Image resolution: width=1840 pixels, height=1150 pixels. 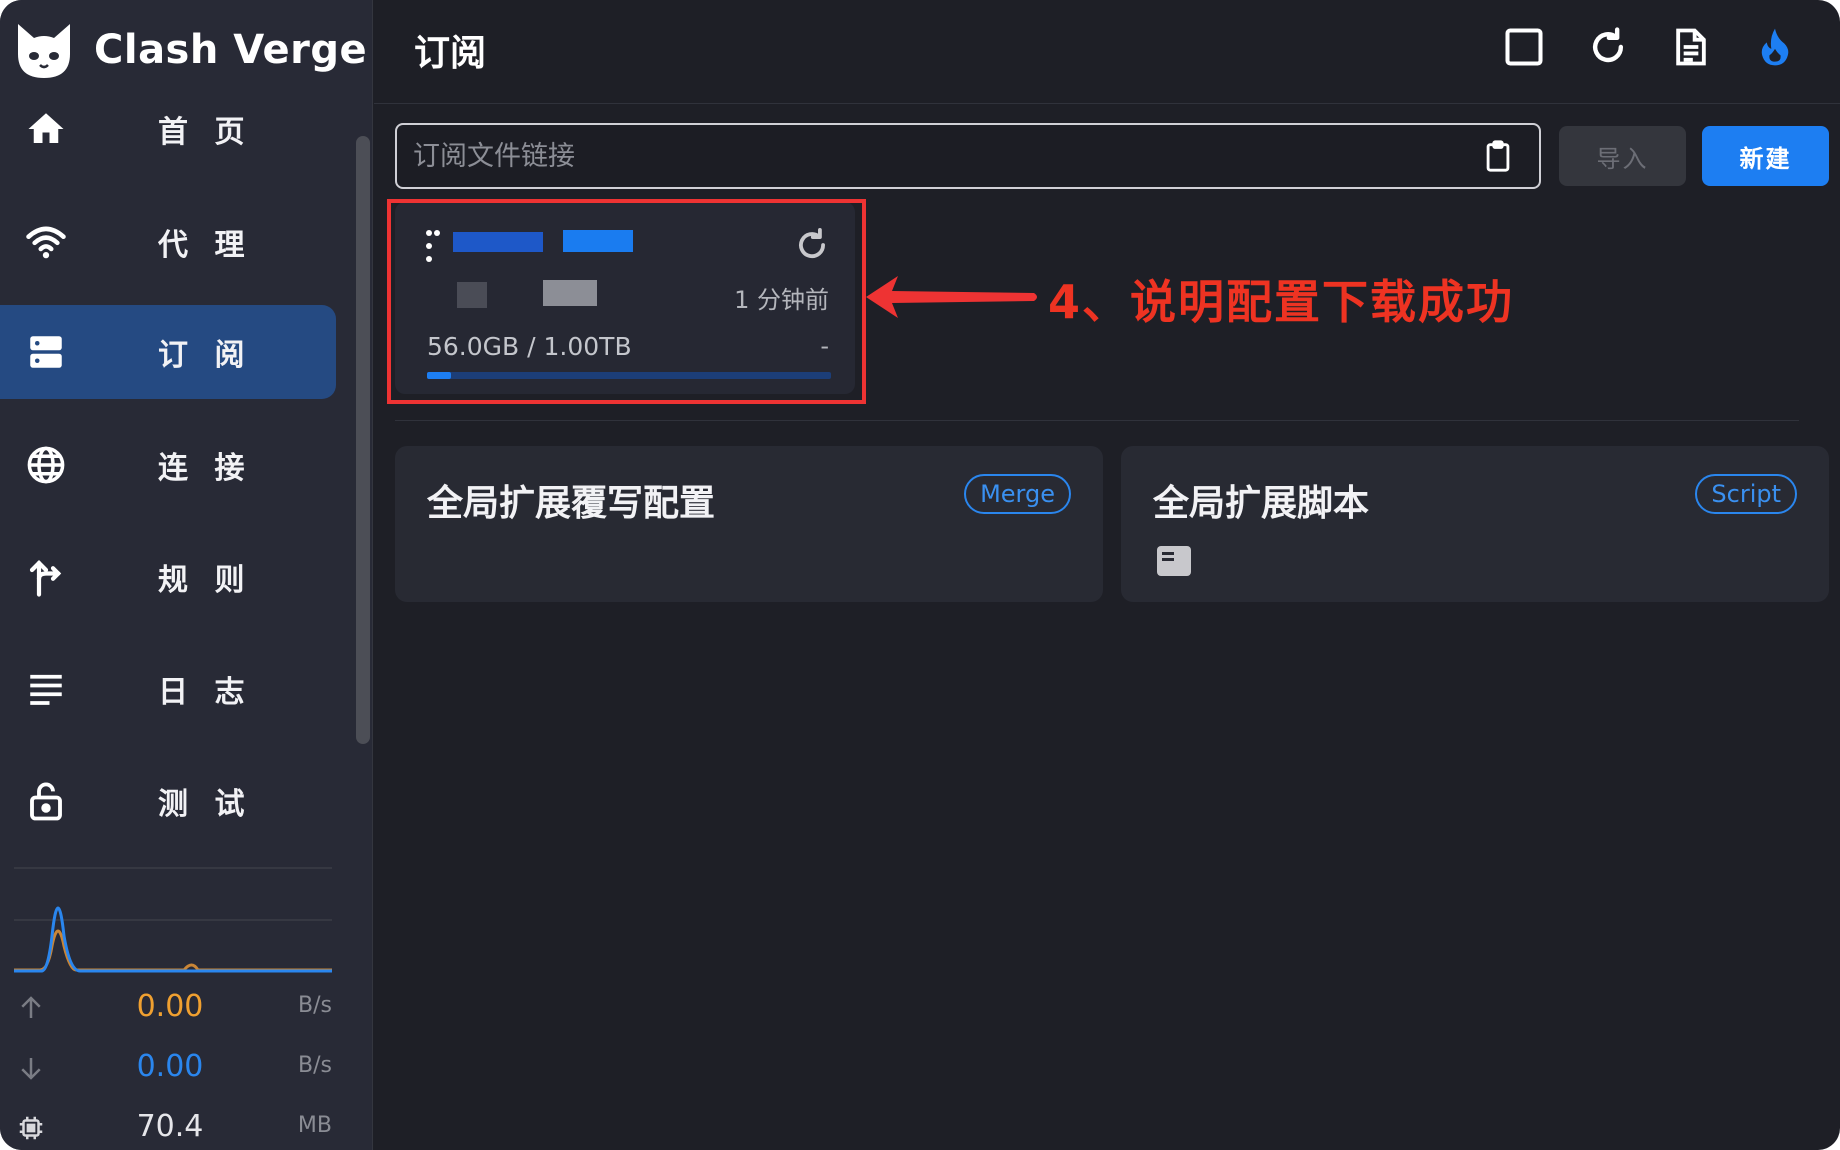 What do you see at coordinates (626, 301) in the screenshot?
I see `annotation-highlight-box` at bounding box center [626, 301].